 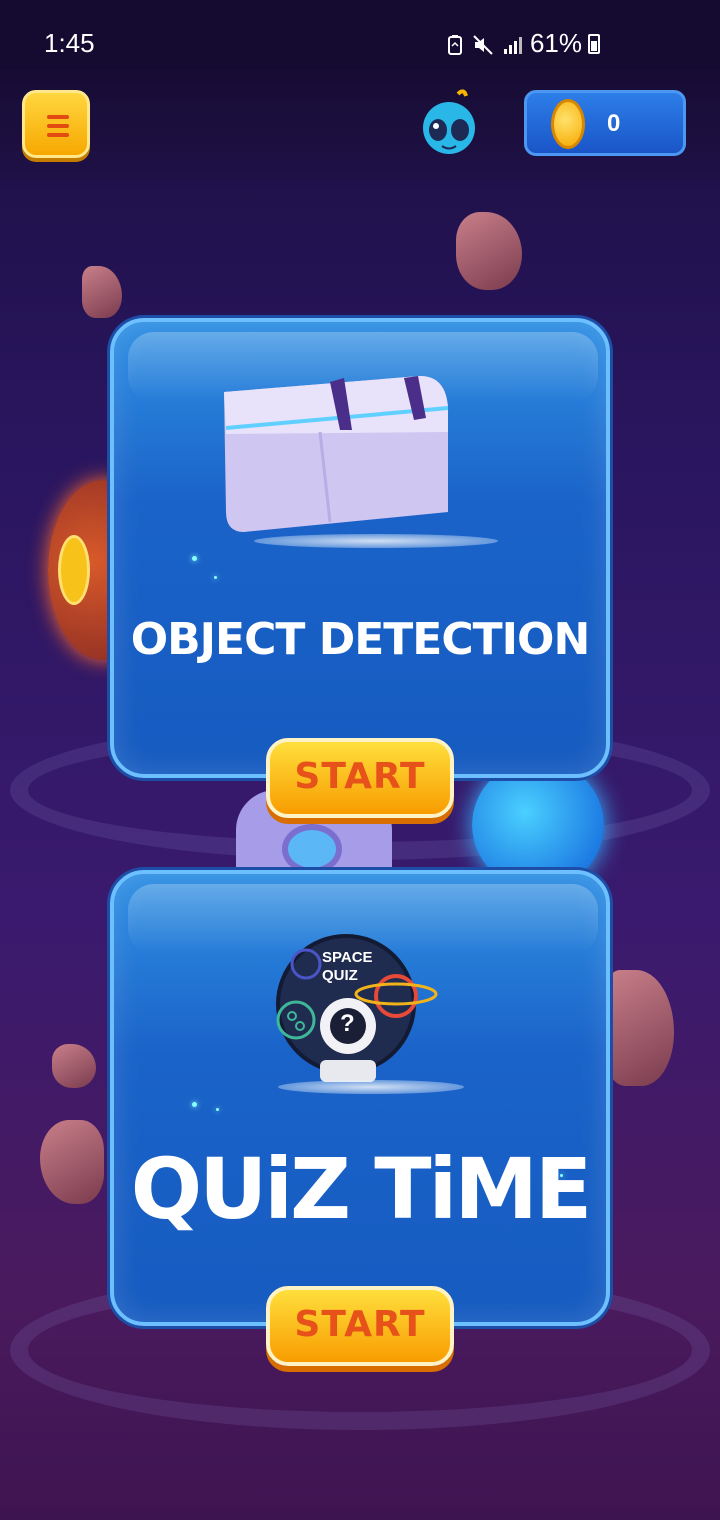 I want to click on status-time: 1:45, so click(x=69, y=43).